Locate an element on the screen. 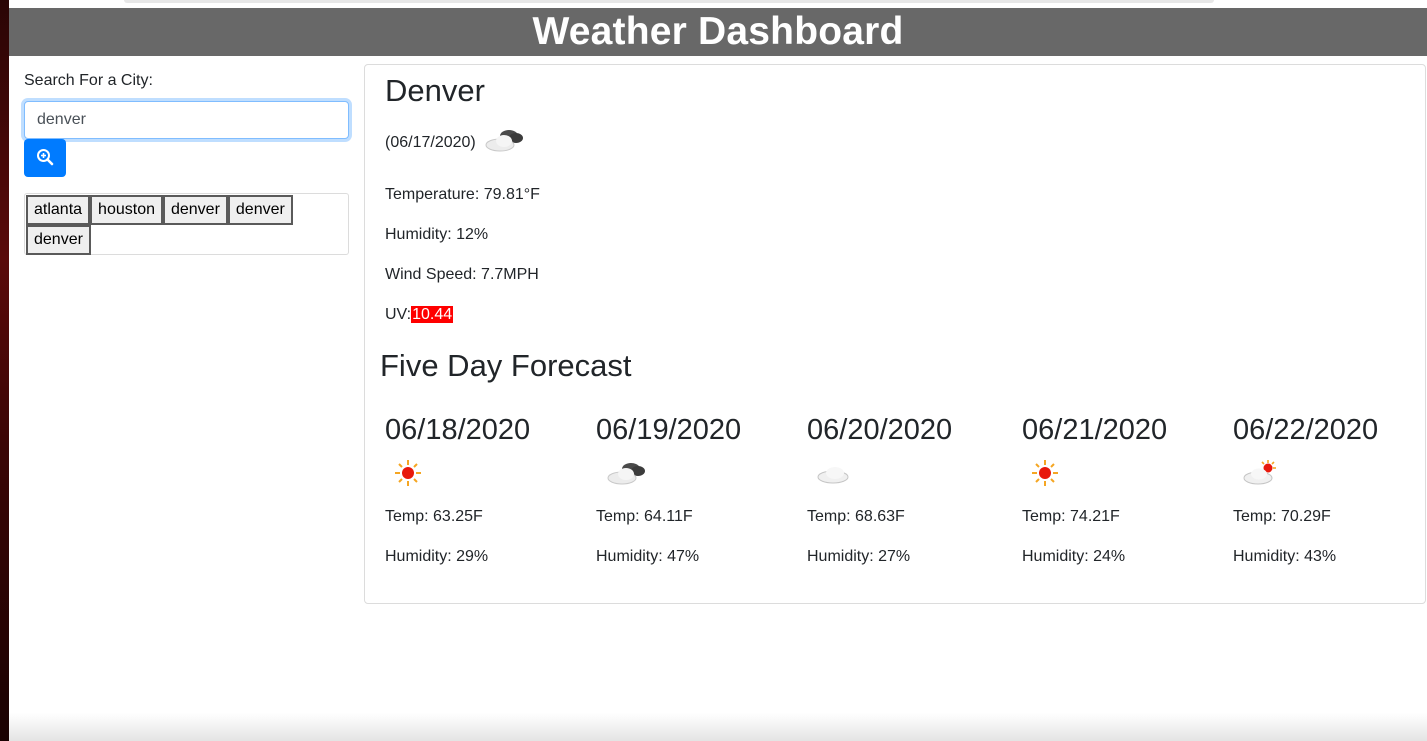 The image size is (1427, 741). current-uv: UV:10.44 is located at coordinates (419, 315).